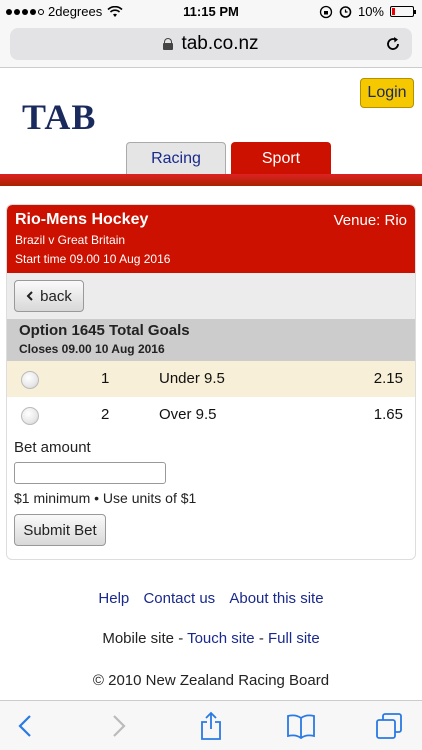  What do you see at coordinates (56, 296) in the screenshot?
I see `back-label: back` at bounding box center [56, 296].